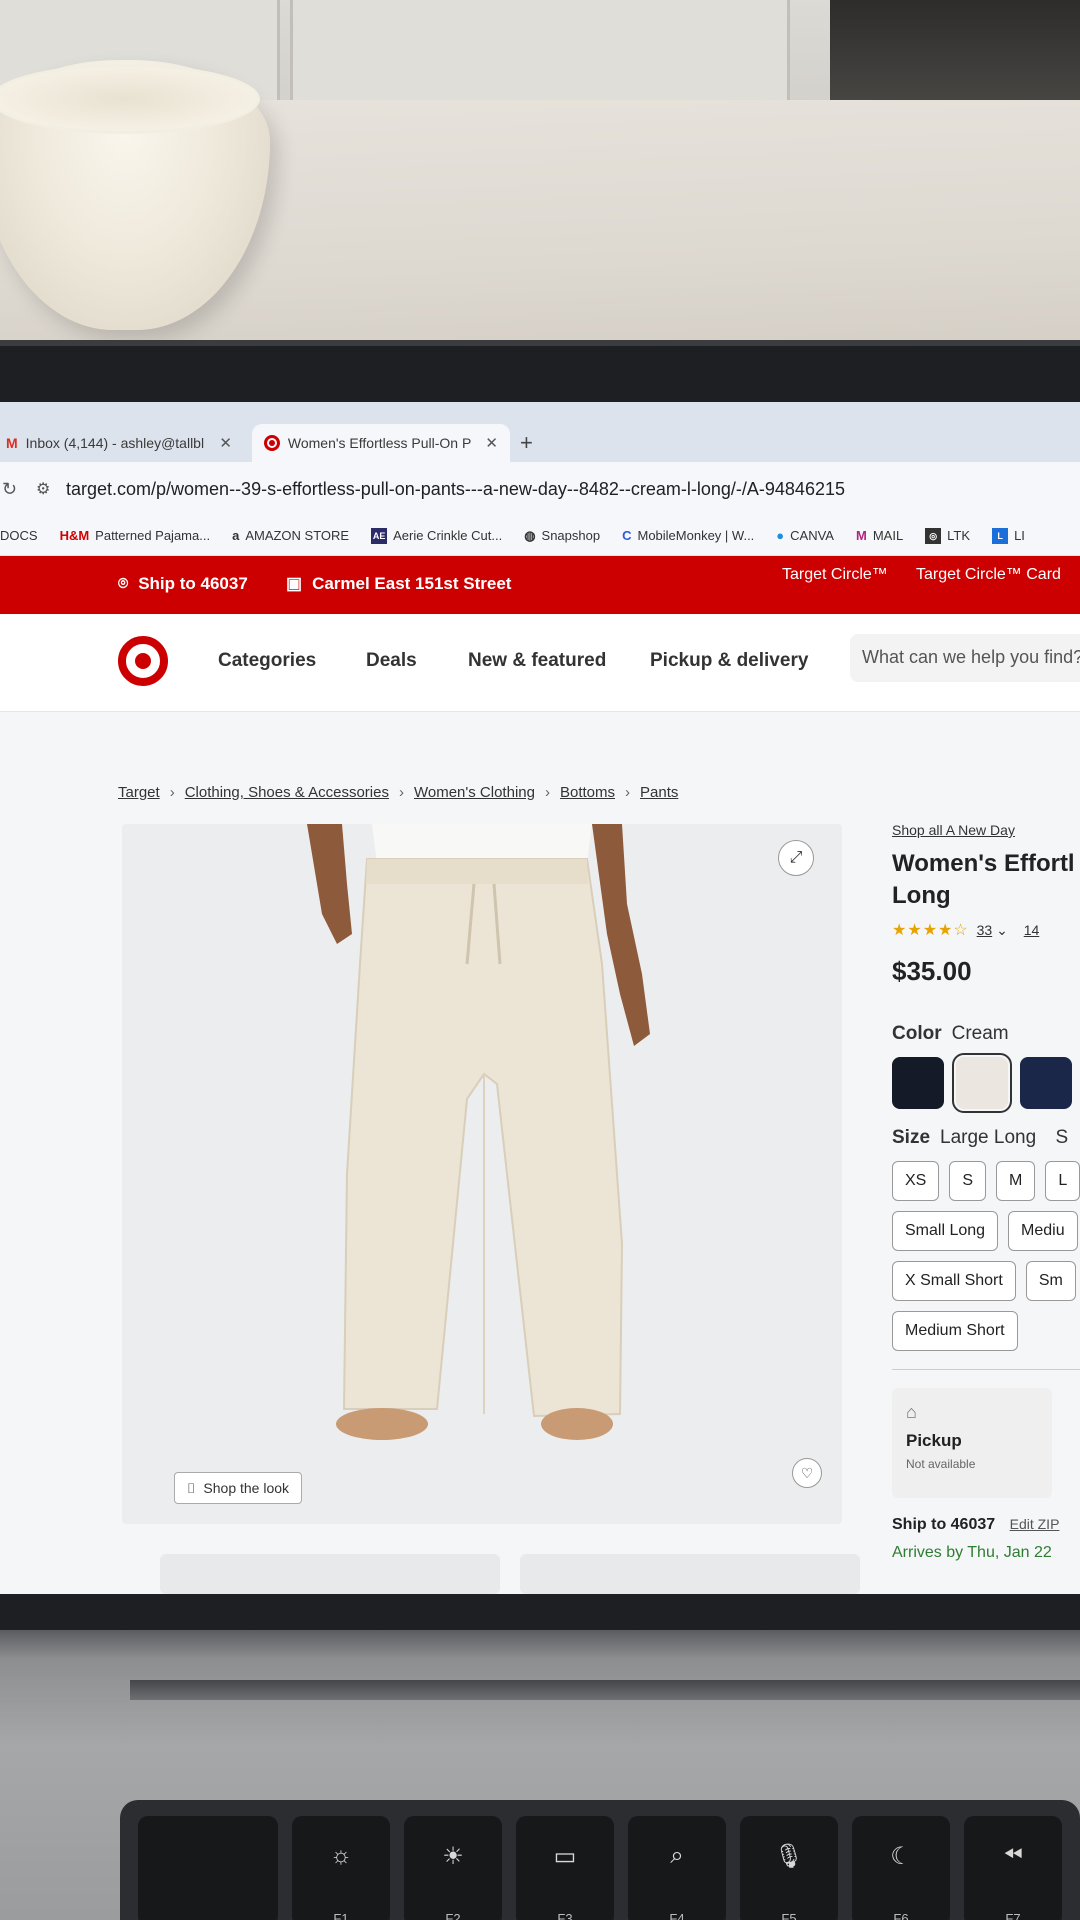 The image size is (1080, 1920). I want to click on size-option: X Small Short, so click(954, 1281).